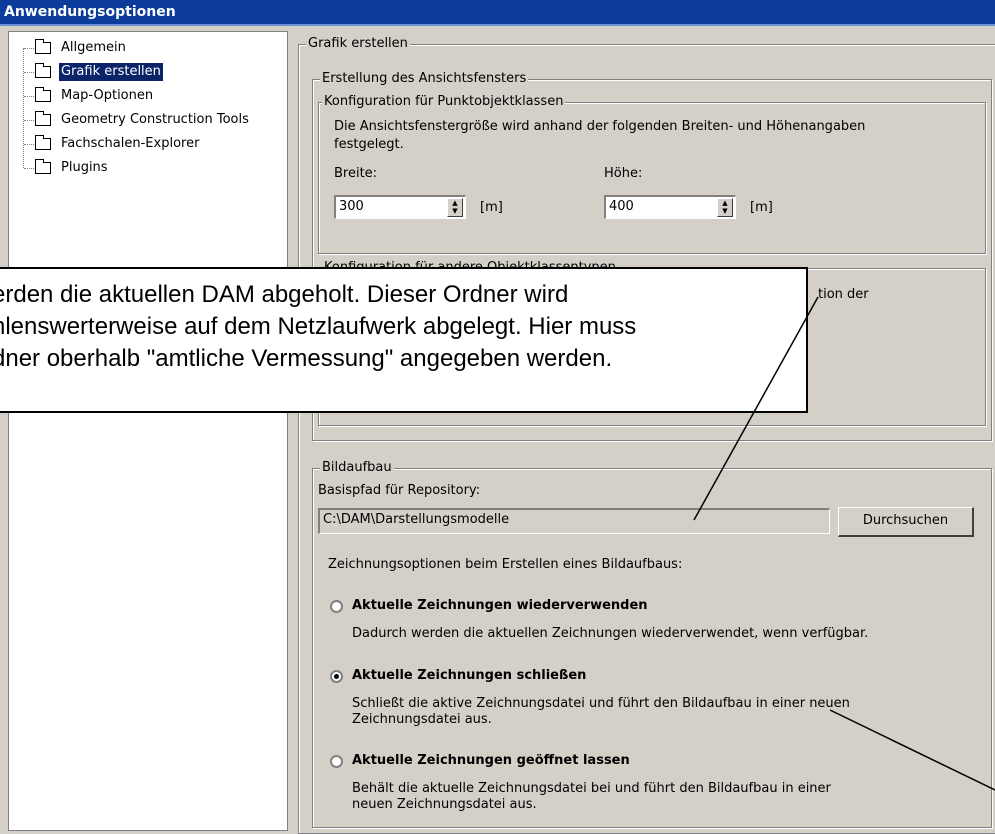  Describe the element at coordinates (756, 408) in the screenshot. I see `leader-line-repository` at that location.